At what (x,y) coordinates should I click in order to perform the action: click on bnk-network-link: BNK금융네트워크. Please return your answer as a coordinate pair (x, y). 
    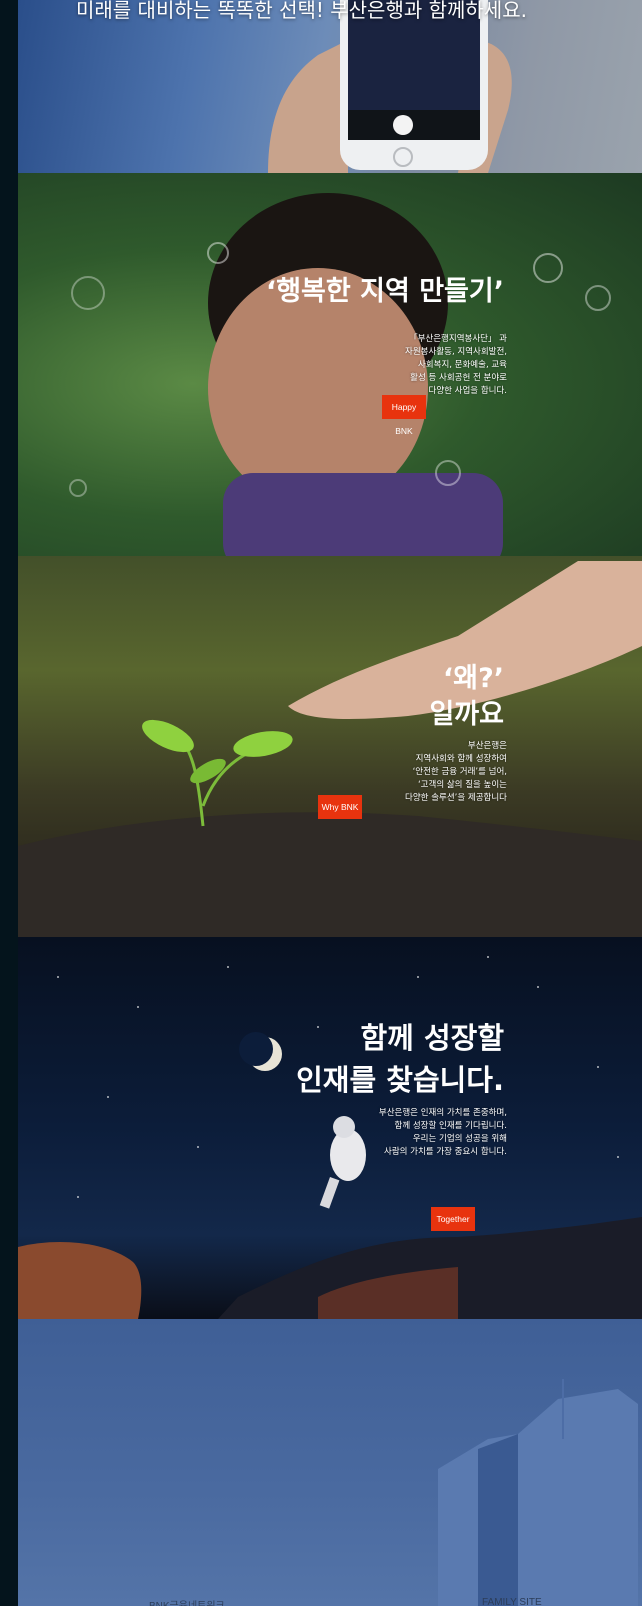
    Looking at the image, I should click on (187, 1601).